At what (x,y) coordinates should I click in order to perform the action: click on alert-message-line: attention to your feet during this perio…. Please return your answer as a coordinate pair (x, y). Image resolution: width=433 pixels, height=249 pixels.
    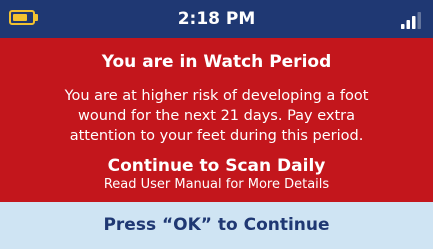
    Looking at the image, I should click on (216, 136).